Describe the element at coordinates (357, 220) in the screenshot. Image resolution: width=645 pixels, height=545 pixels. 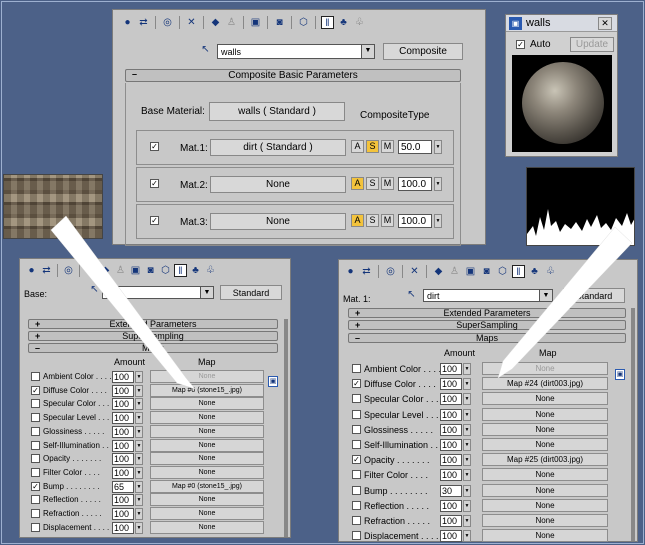
I see `mat-3-mode-a: A` at that location.